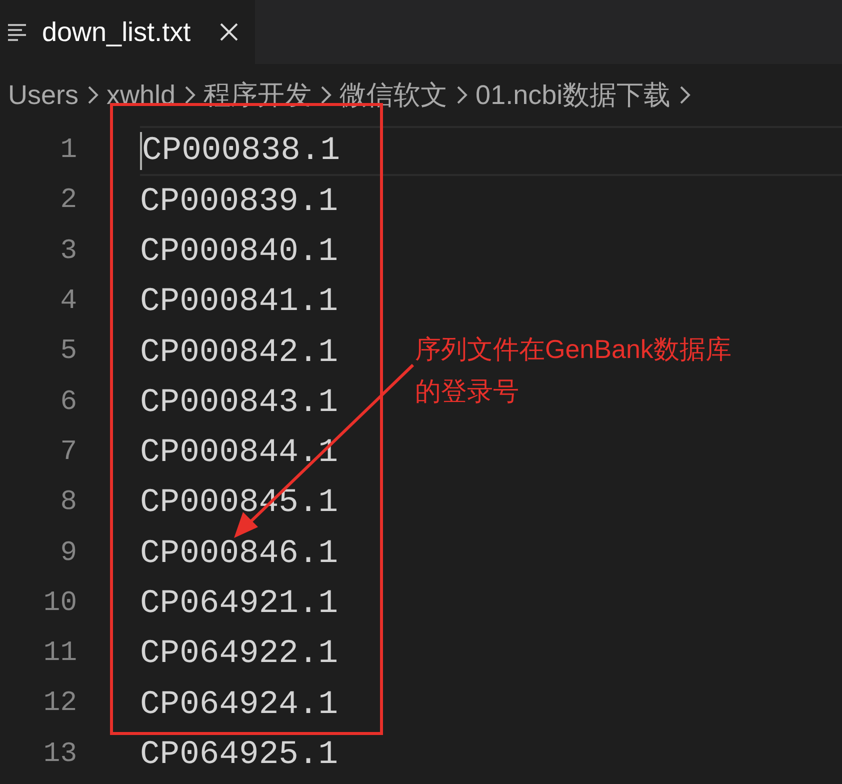  Describe the element at coordinates (68, 302) in the screenshot. I see `line-number: 4` at that location.